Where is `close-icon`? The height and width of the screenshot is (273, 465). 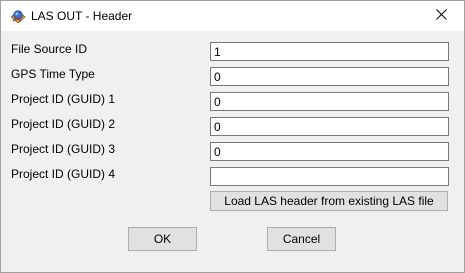 close-icon is located at coordinates (441, 16).